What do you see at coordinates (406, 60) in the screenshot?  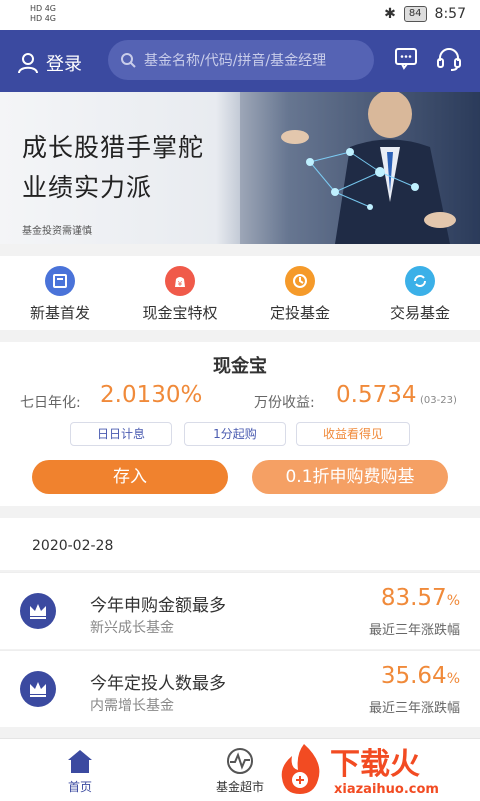 I see `chat-bubble-icon` at bounding box center [406, 60].